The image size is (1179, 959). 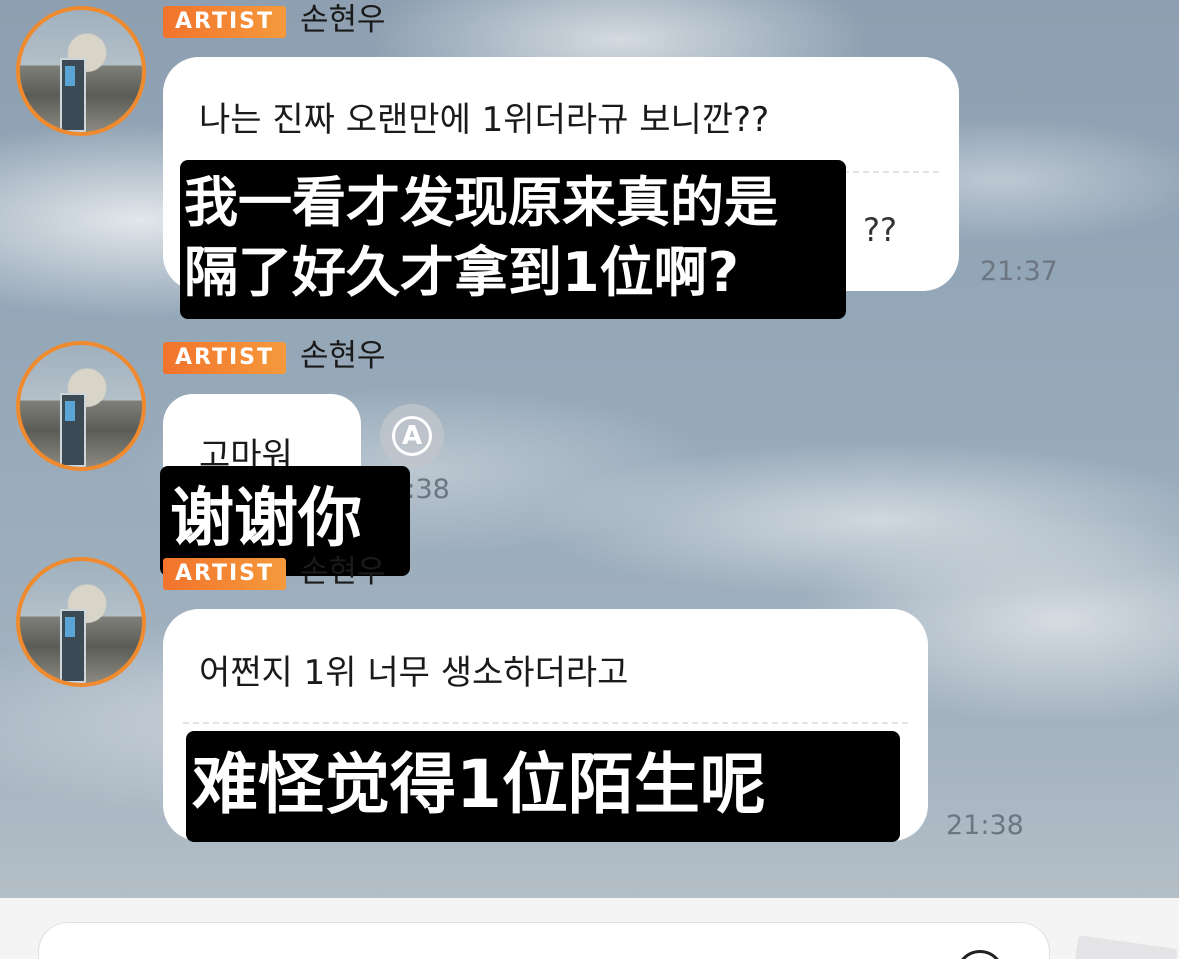 I want to click on translate-icon-glyph: A, so click(x=412, y=436).